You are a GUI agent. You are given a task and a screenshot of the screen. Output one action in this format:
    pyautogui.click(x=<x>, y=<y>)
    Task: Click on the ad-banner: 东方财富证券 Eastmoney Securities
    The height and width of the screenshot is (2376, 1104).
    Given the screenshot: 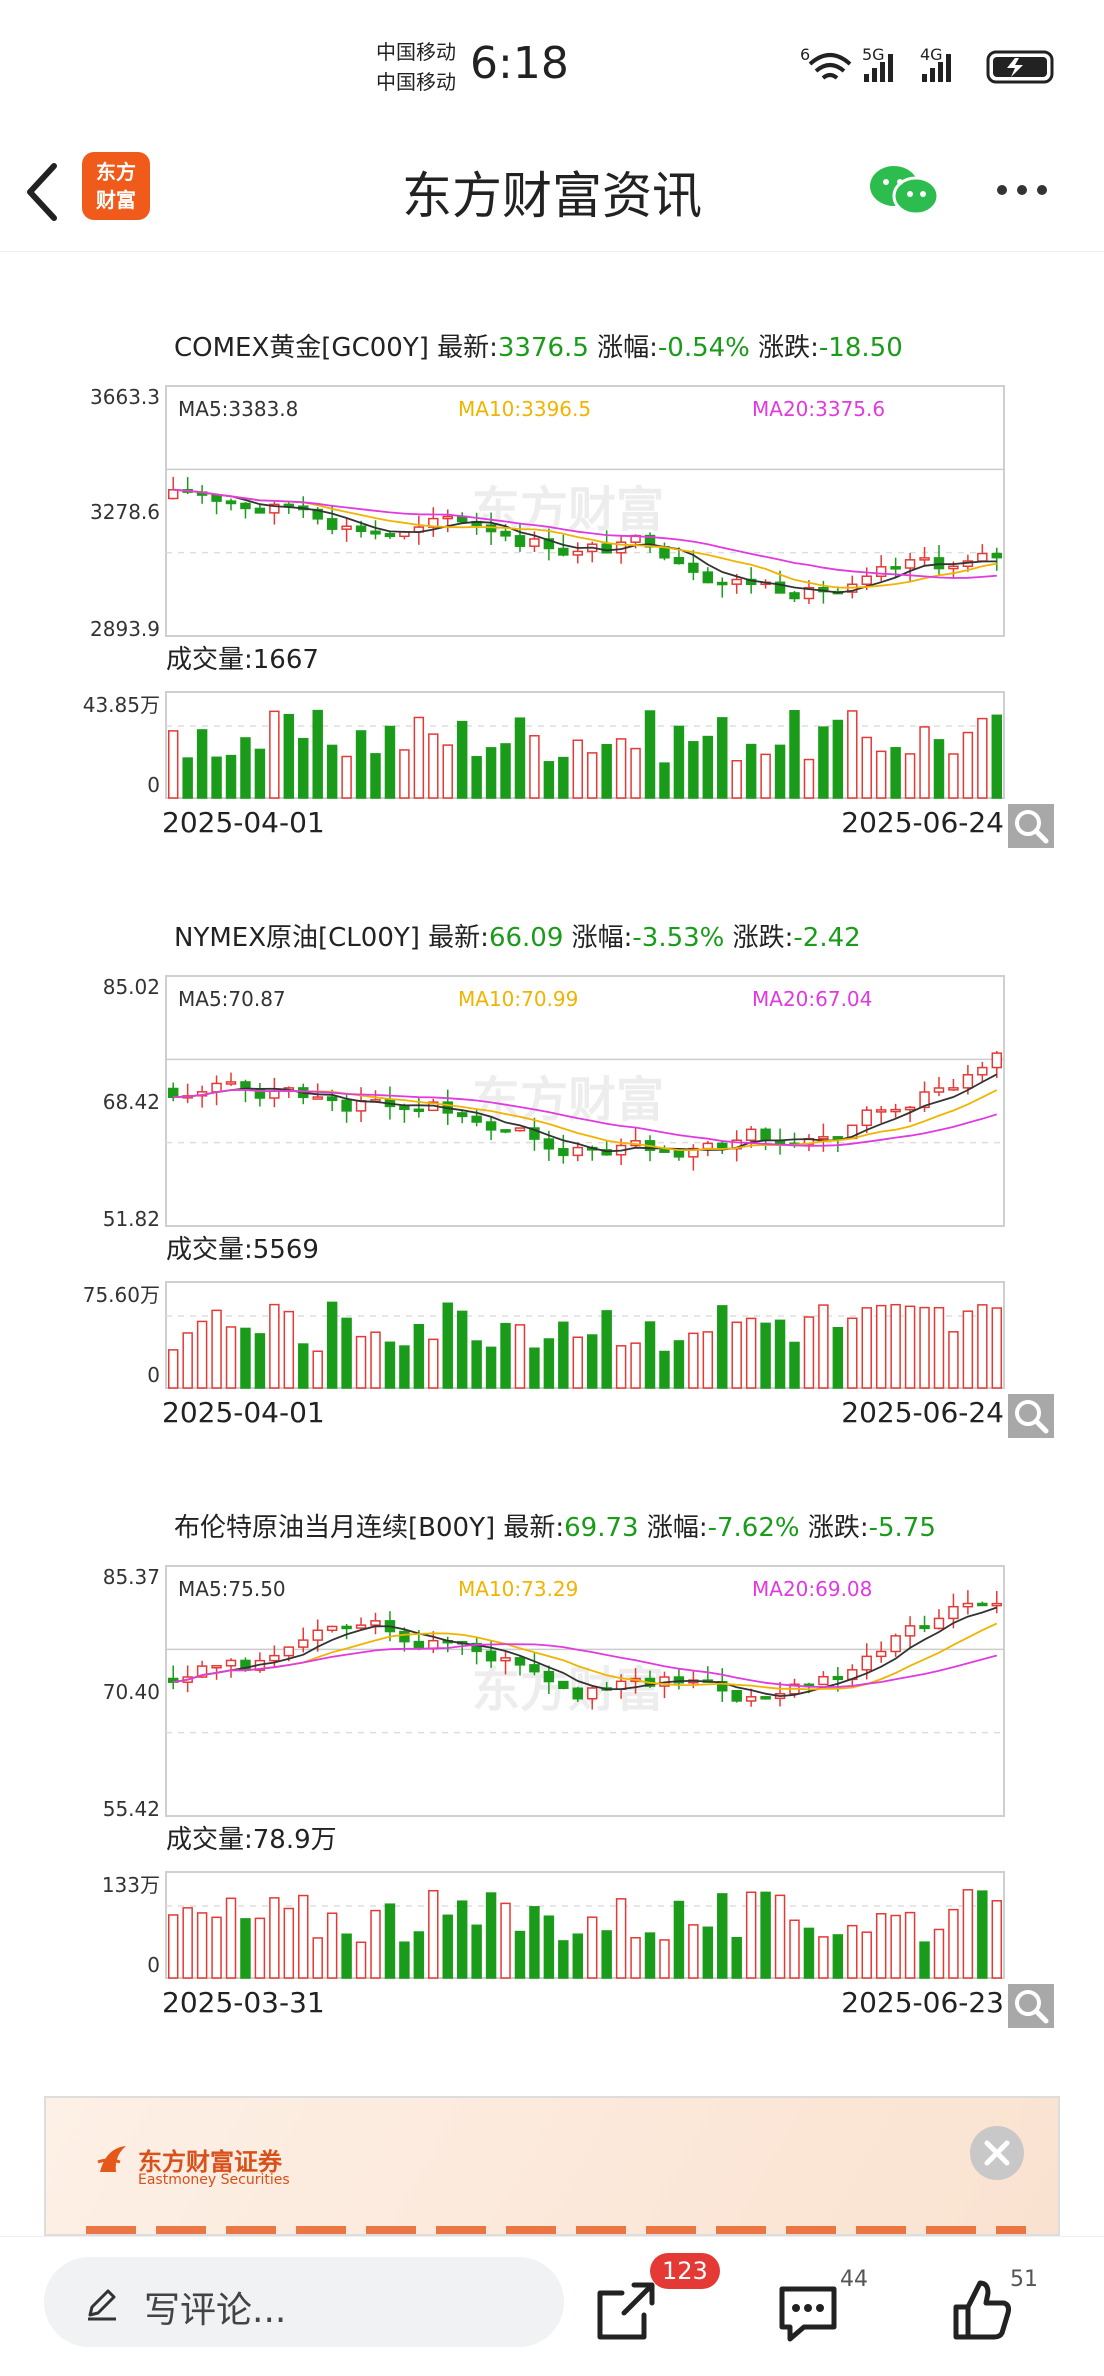 What is the action you would take?
    pyautogui.click(x=552, y=2166)
    